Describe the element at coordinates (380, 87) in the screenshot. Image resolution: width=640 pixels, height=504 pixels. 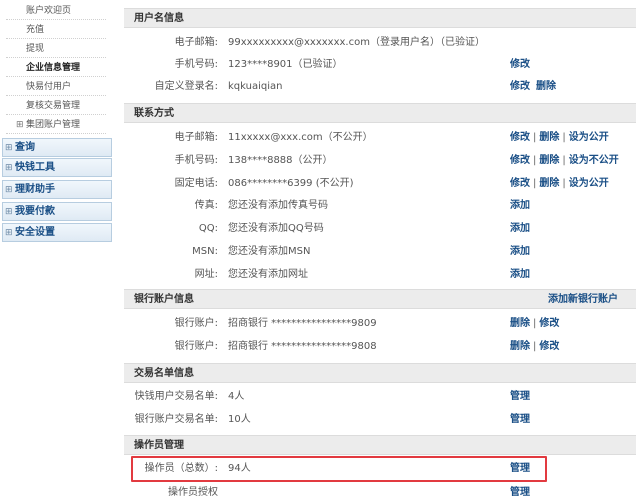
I see `info-row: 自定义登录名: kqkuaiqian 修改 删除` at that location.